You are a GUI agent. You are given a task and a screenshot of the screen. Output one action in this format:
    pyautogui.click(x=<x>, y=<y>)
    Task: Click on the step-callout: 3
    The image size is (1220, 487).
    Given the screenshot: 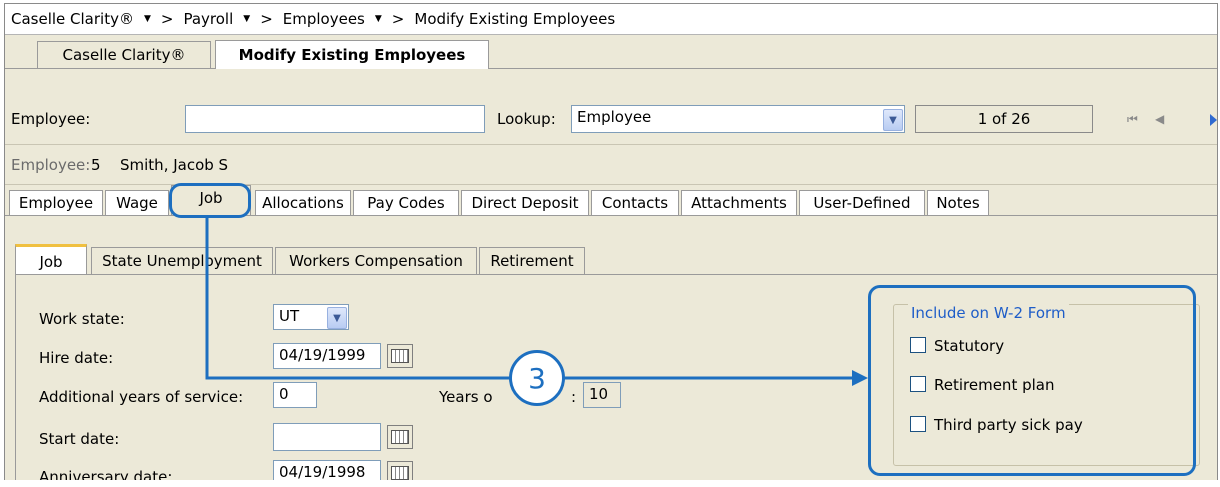 What is the action you would take?
    pyautogui.click(x=537, y=378)
    